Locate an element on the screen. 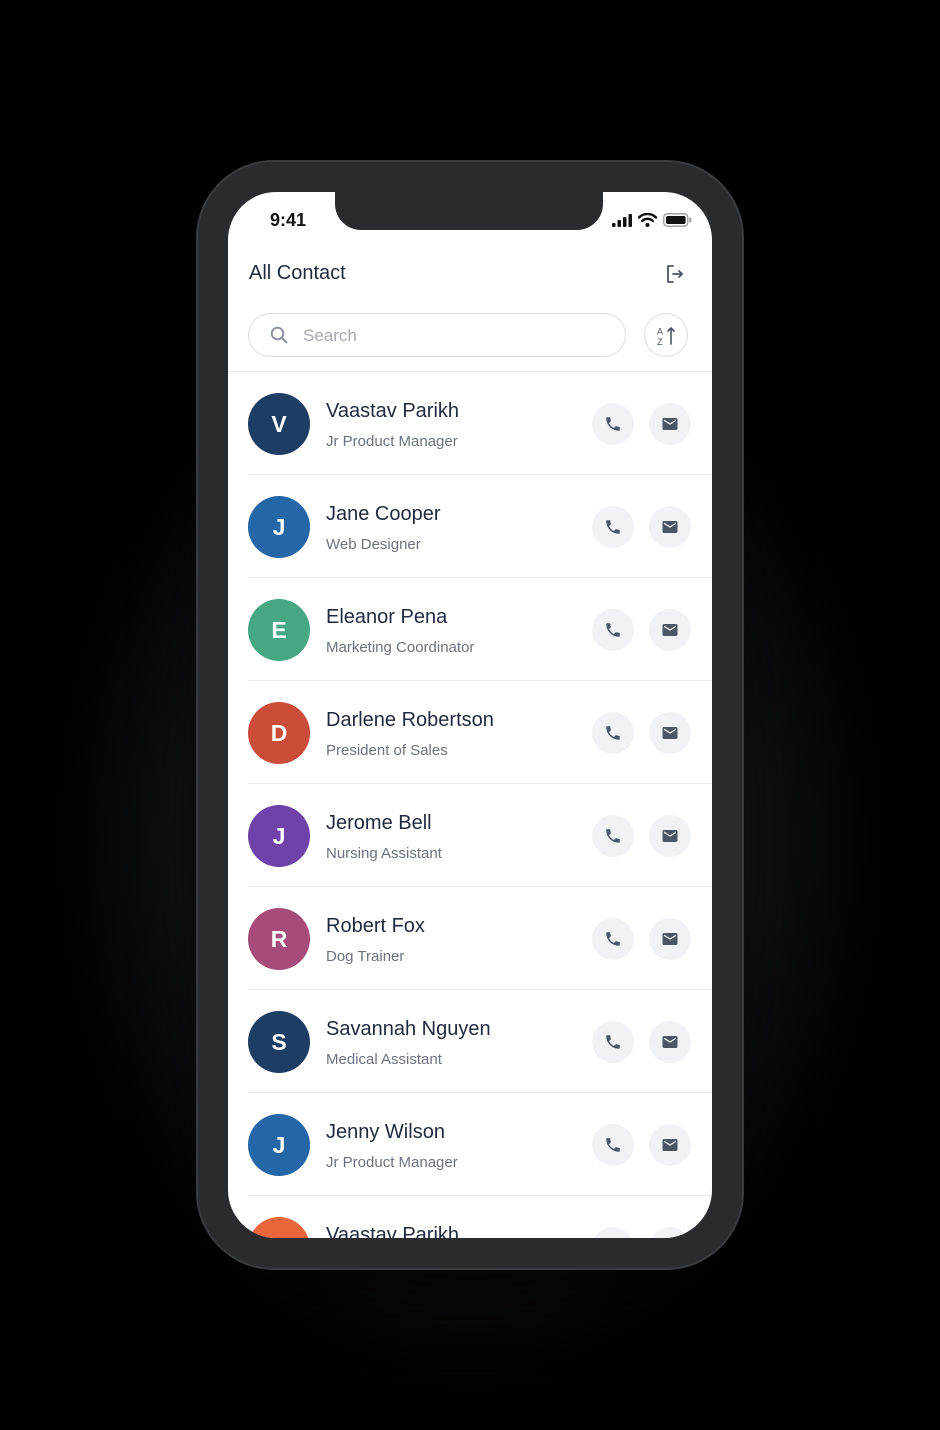 This screenshot has width=940, height=1430. contact-row: J Jenny Wilson Jr Product Manager is located at coordinates (470, 1144).